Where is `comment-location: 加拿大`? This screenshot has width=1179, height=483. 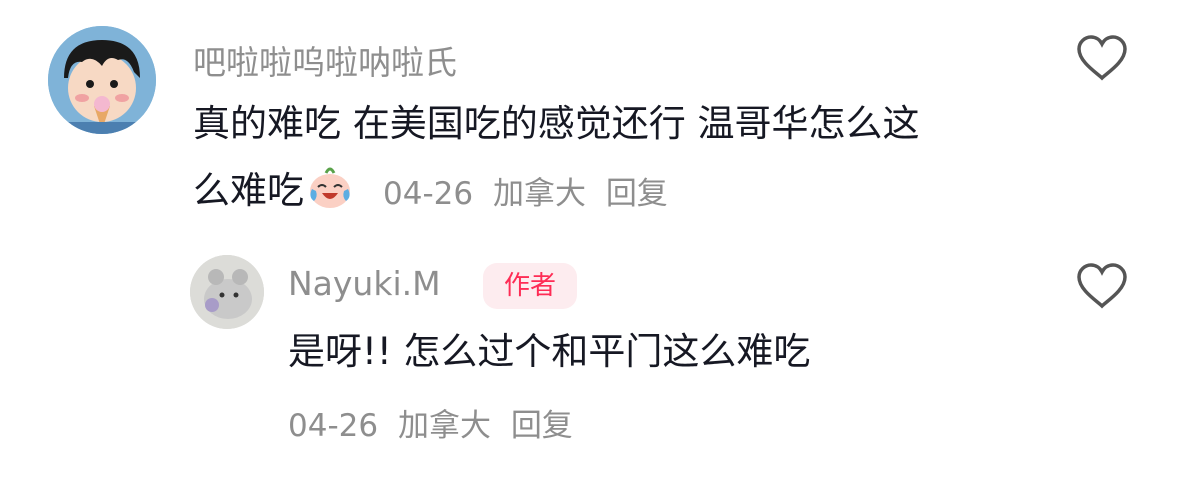
comment-location: 加拿大 is located at coordinates (539, 194).